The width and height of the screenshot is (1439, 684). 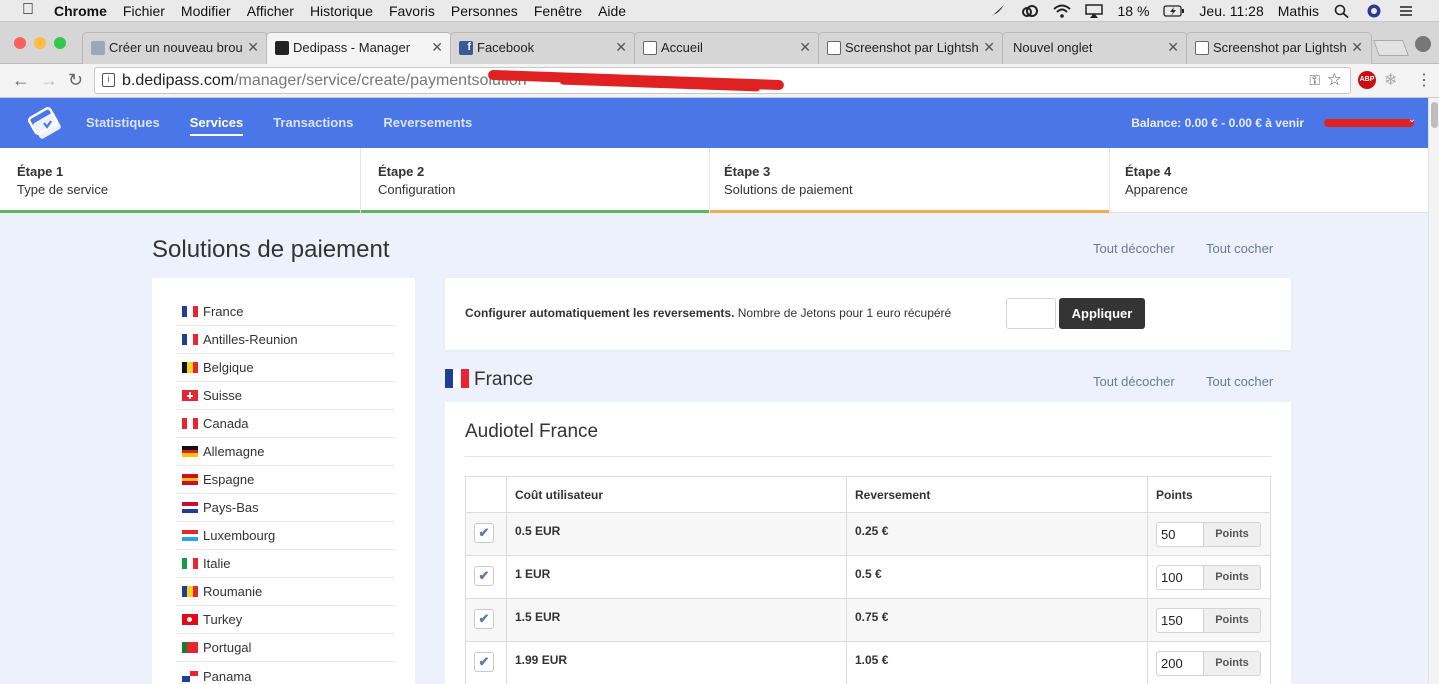 What do you see at coordinates (1231, 11) in the screenshot?
I see `clock: Jeu. 11:28` at bounding box center [1231, 11].